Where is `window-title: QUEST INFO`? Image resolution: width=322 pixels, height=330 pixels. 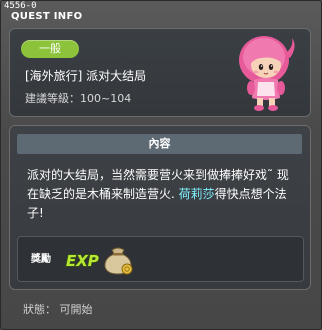
window-title: QUEST INFO is located at coordinates (47, 16).